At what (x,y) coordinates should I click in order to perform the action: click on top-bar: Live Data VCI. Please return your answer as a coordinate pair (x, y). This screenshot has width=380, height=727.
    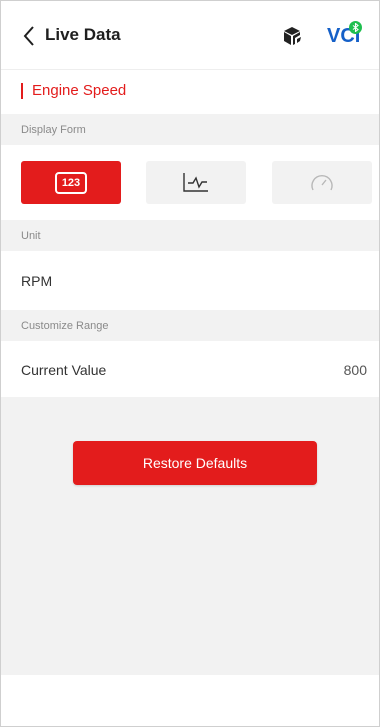
    Looking at the image, I should click on (190, 35).